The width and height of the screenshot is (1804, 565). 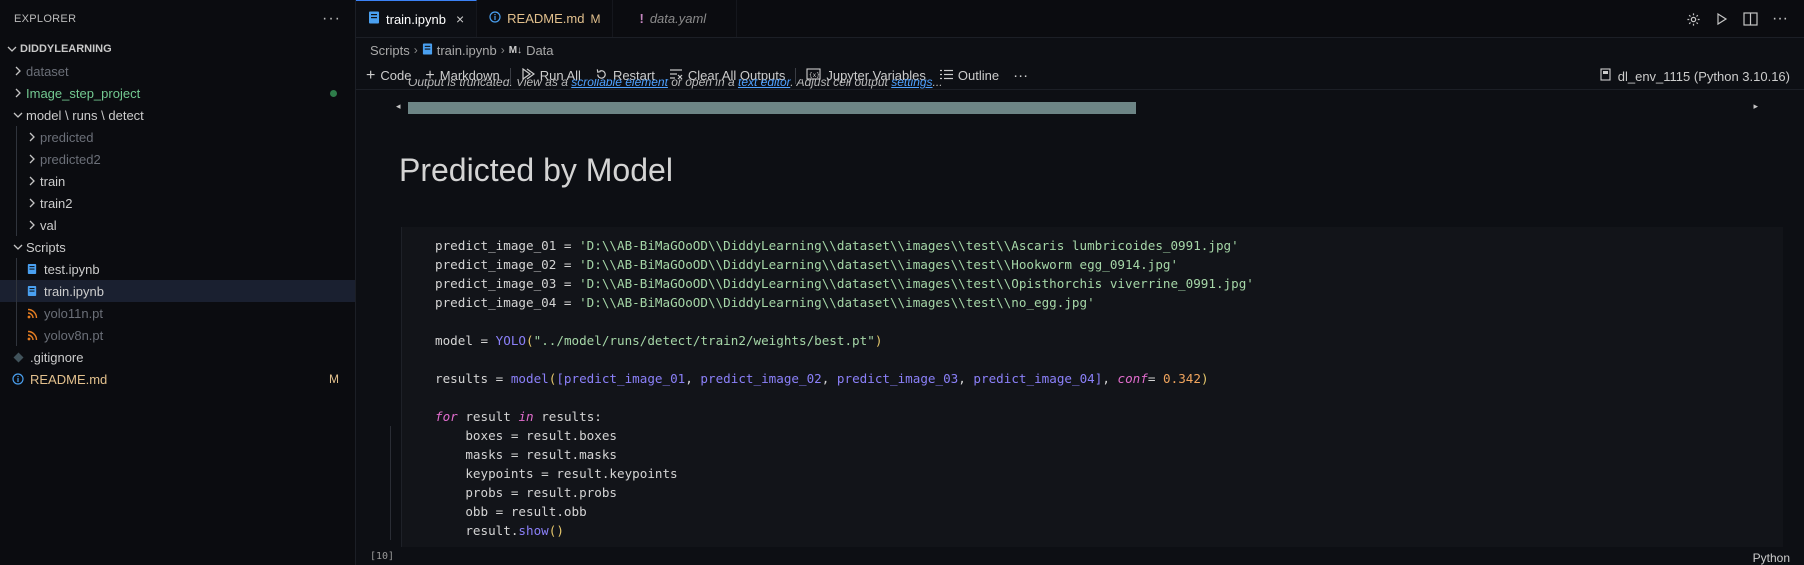 What do you see at coordinates (177, 379) in the screenshot?
I see `tree-item-readme-md: README.md M` at bounding box center [177, 379].